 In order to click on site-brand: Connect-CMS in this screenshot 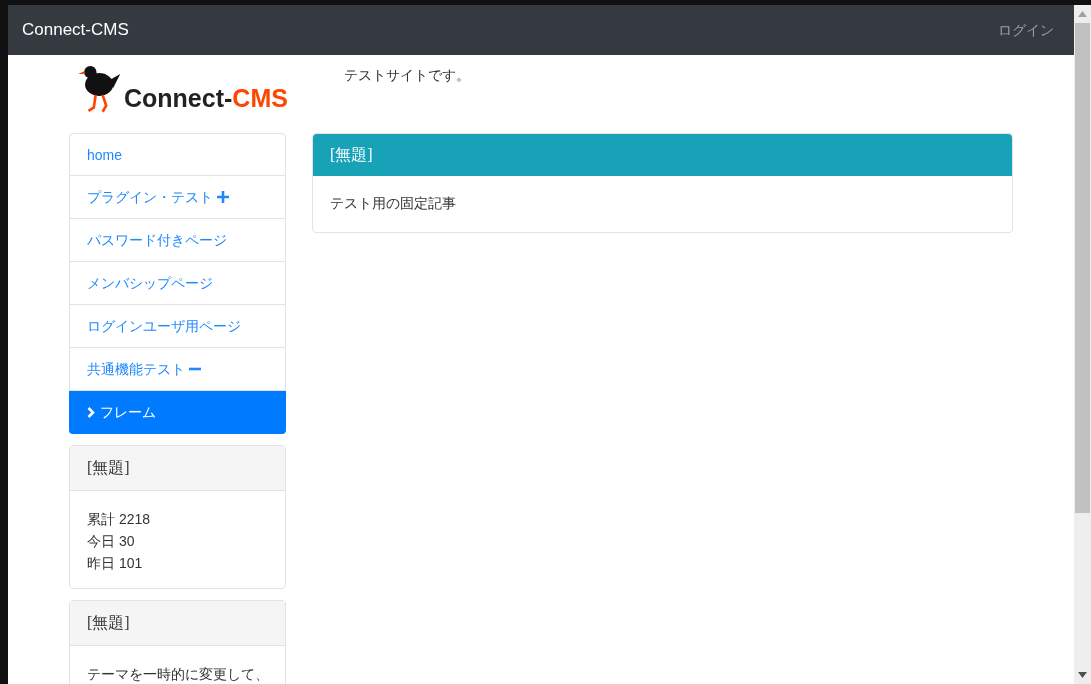, I will do `click(75, 30)`.